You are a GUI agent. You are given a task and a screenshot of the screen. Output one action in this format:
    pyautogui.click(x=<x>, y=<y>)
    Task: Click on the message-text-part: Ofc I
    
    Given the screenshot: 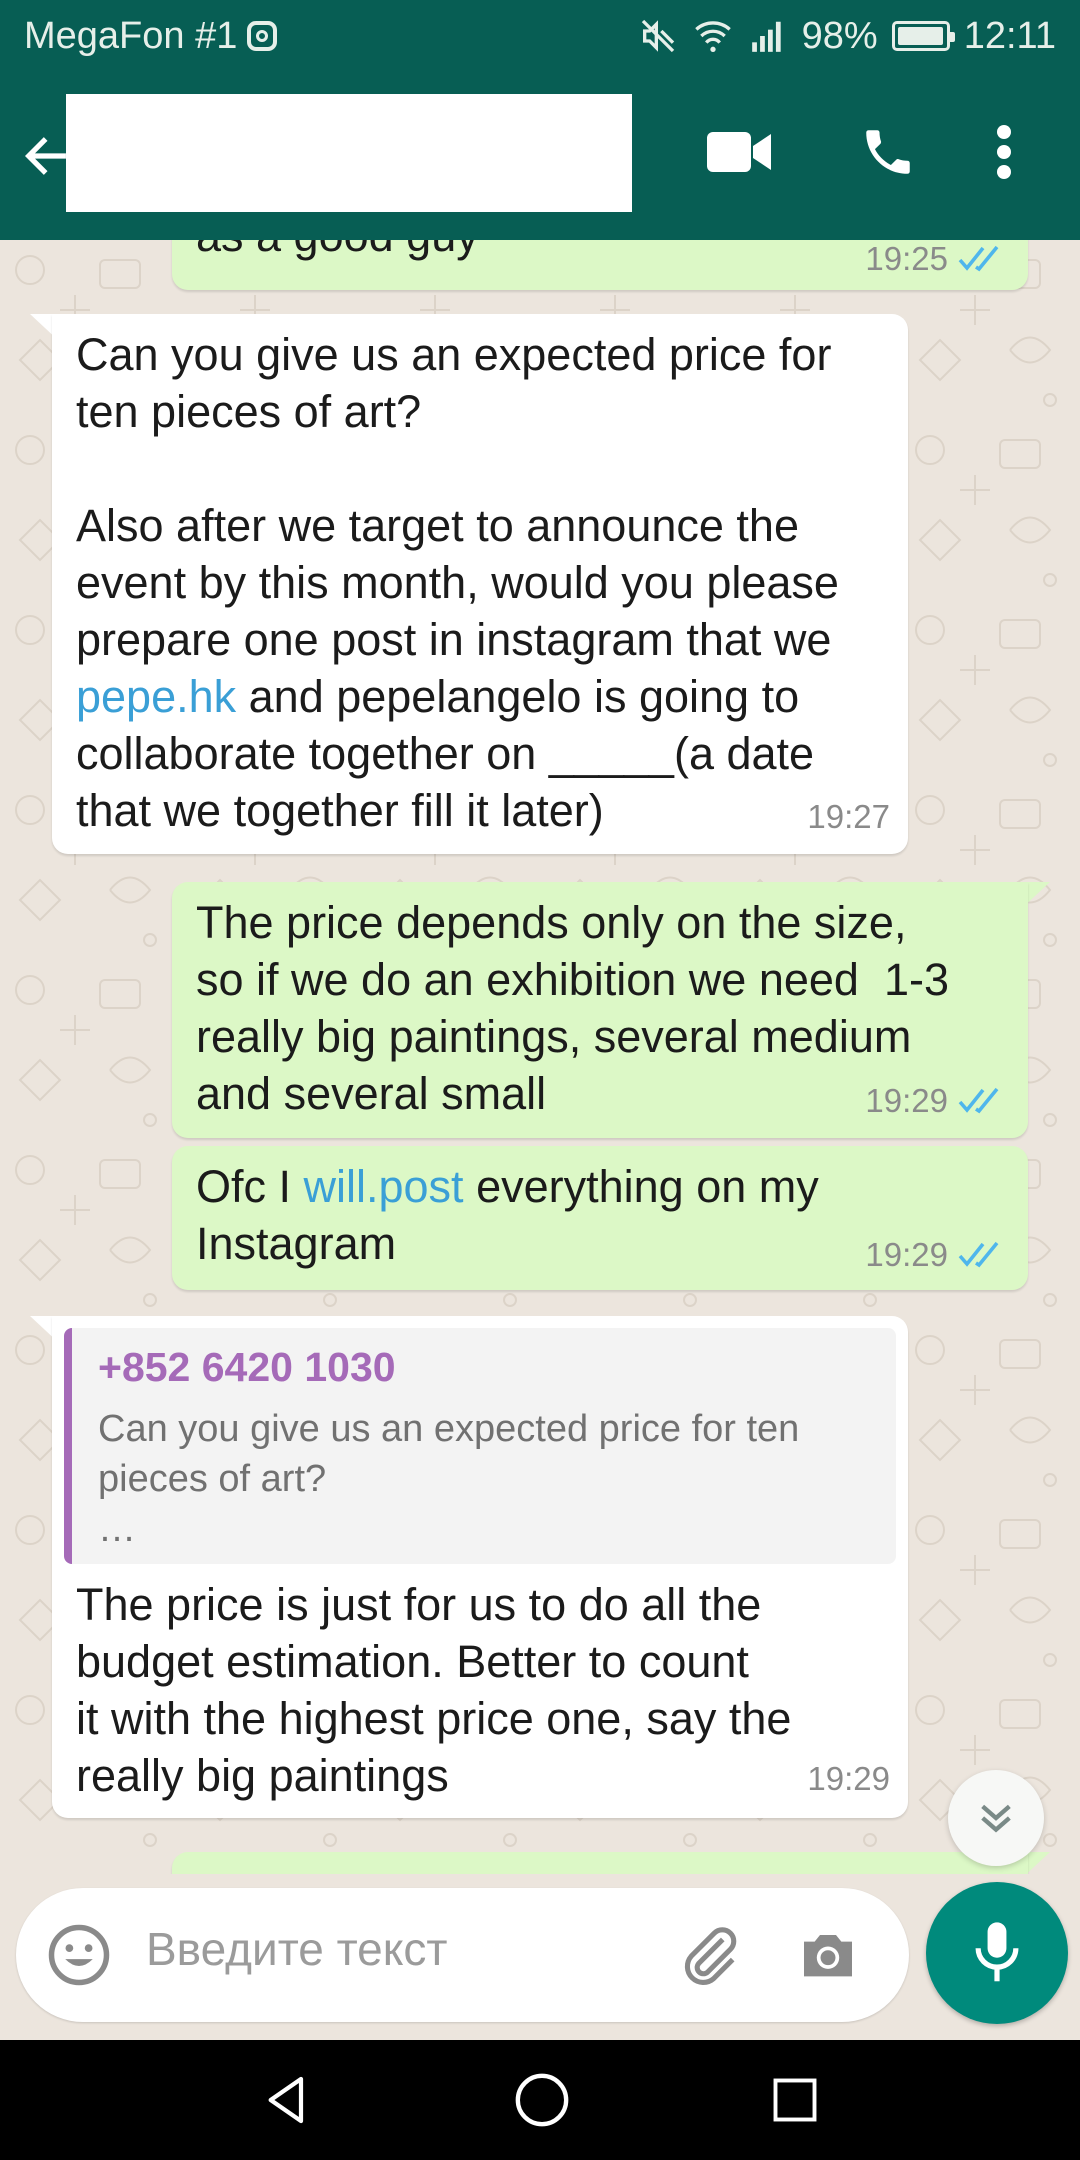 What is the action you would take?
    pyautogui.click(x=250, y=1186)
    